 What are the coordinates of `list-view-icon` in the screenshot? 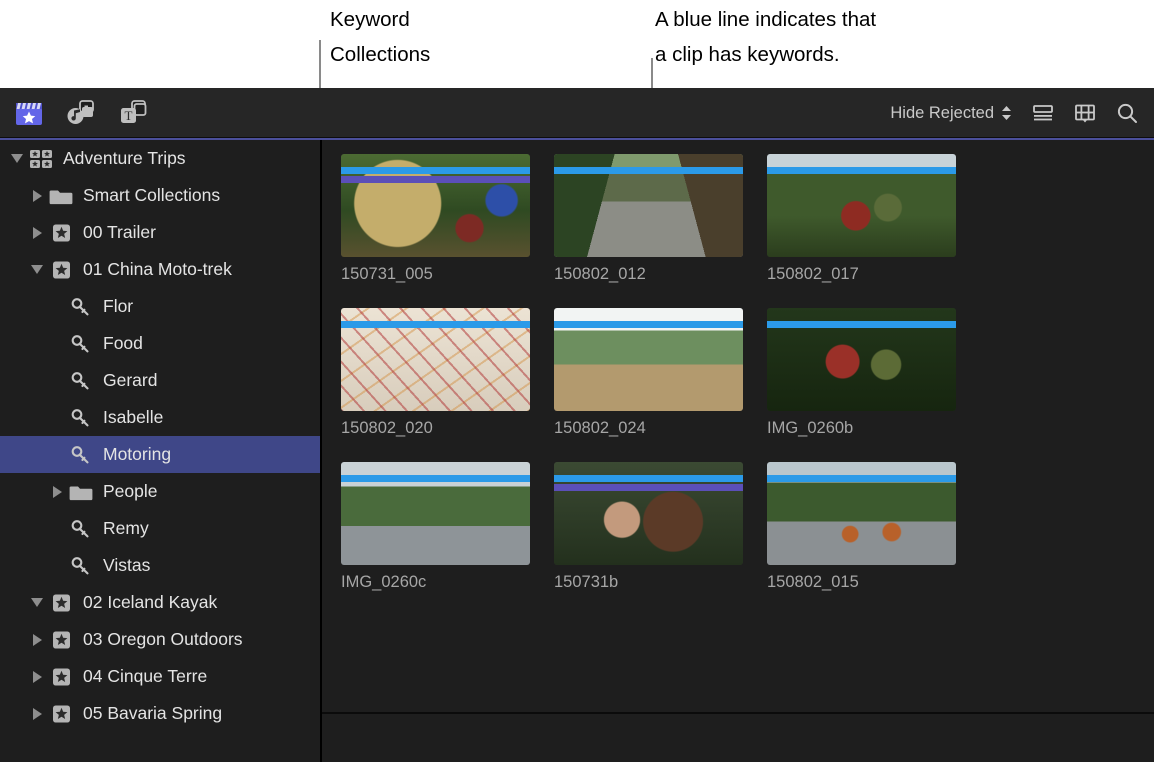 It's located at (1043, 113).